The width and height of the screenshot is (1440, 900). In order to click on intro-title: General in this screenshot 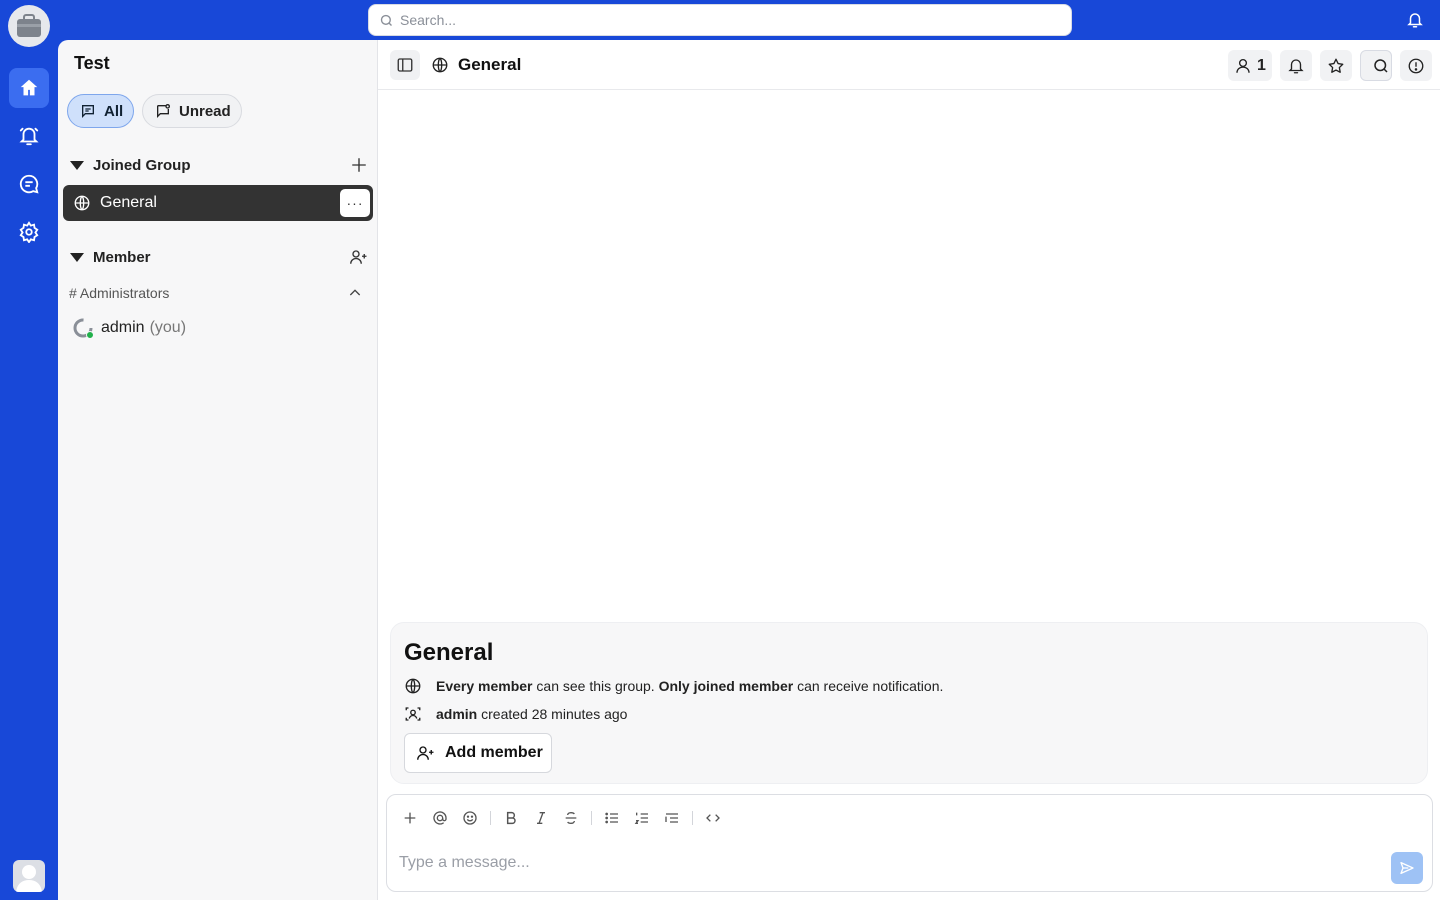, I will do `click(449, 652)`.